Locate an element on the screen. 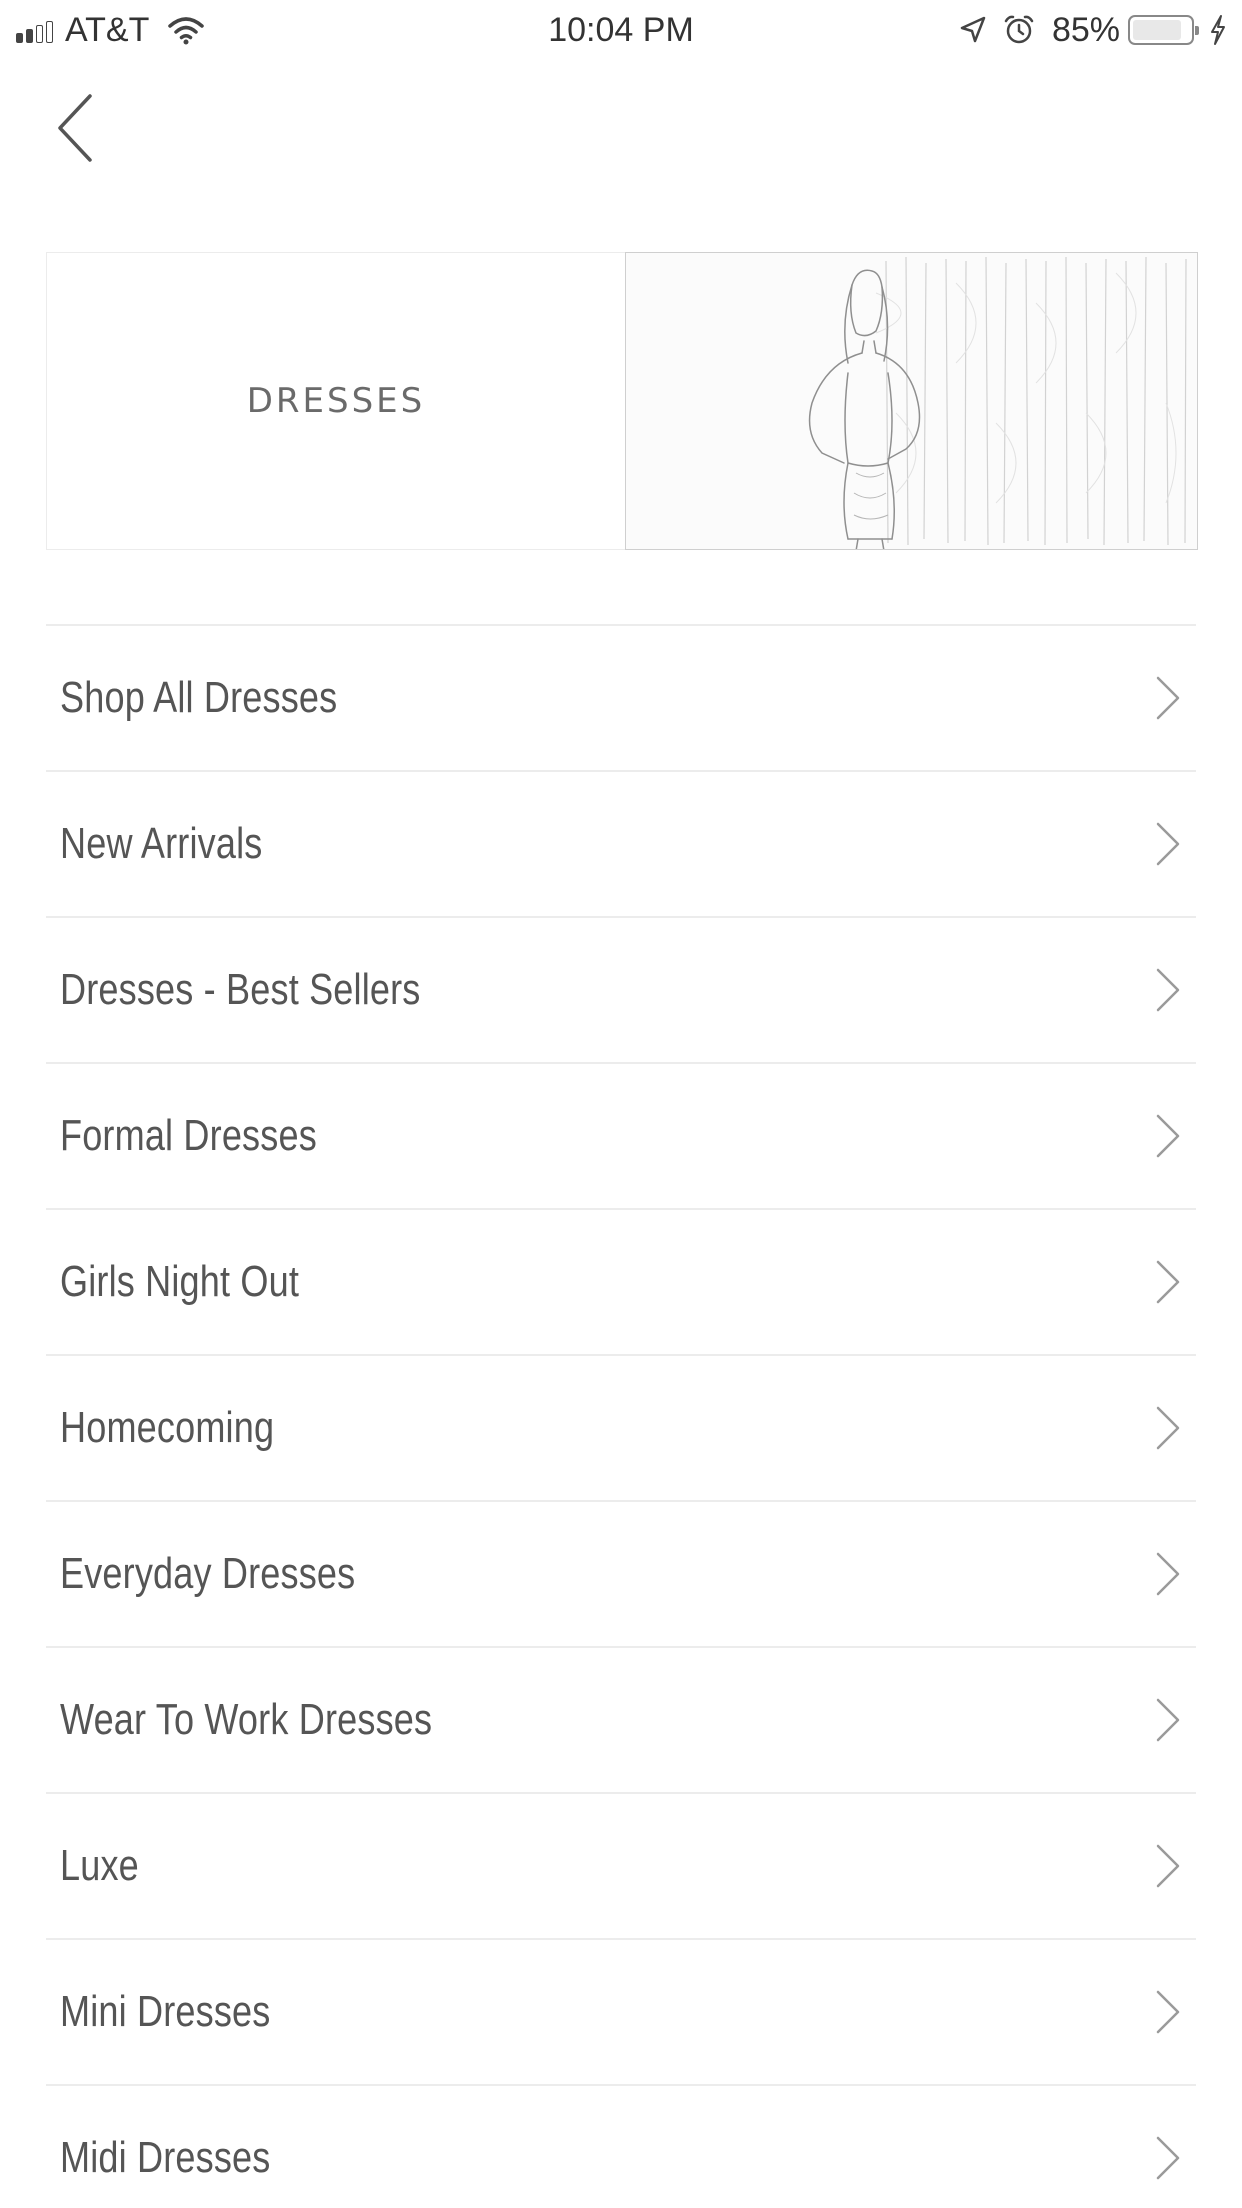 The image size is (1242, 2208). status-right: 85% is located at coordinates (1093, 30).